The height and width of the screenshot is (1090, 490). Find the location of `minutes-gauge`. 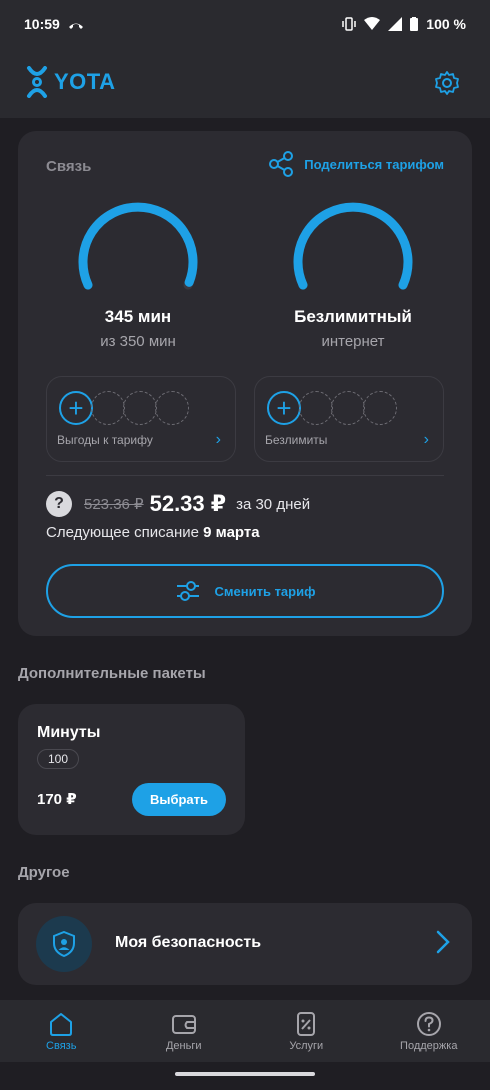

minutes-gauge is located at coordinates (138, 246).